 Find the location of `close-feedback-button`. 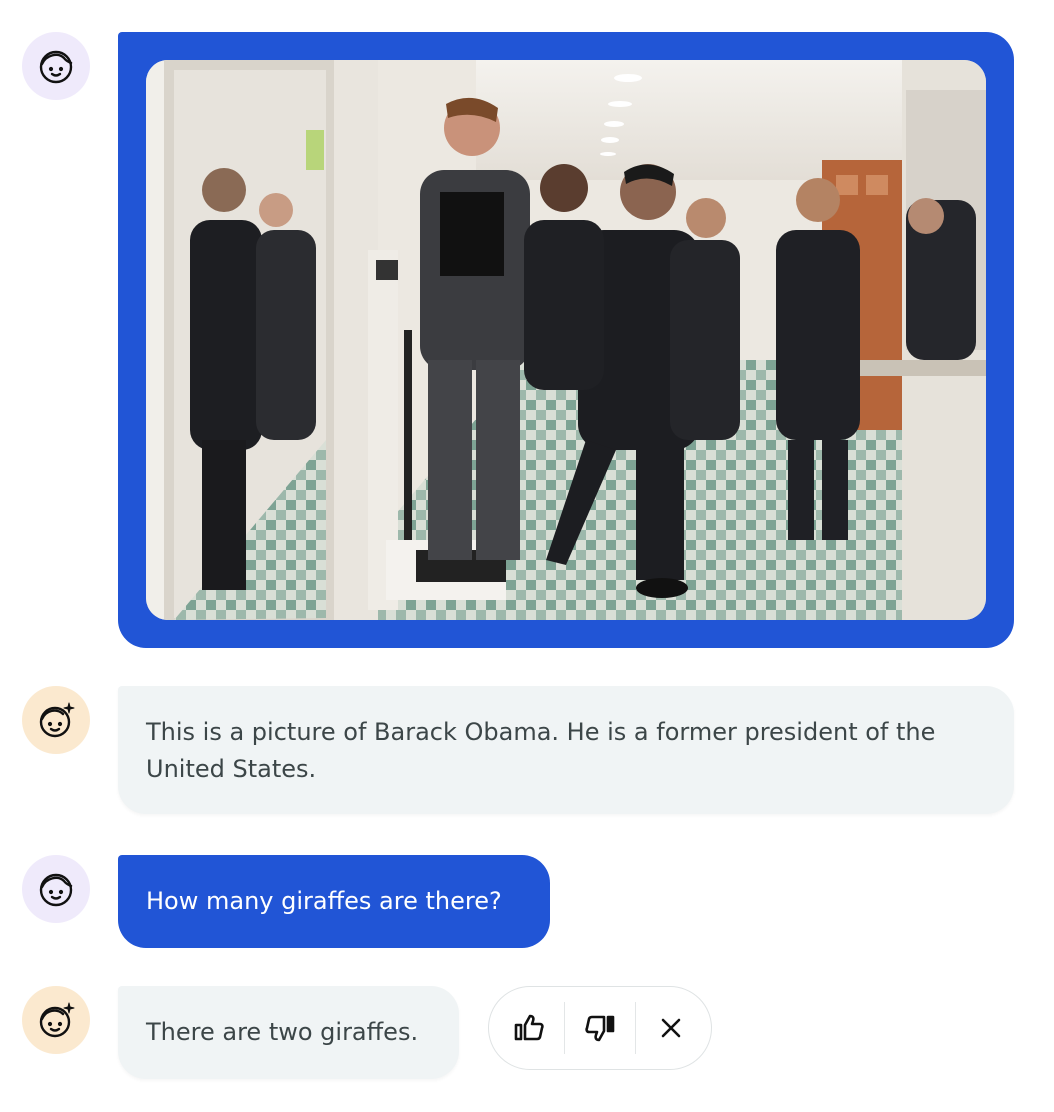

close-feedback-button is located at coordinates (671, 1028).